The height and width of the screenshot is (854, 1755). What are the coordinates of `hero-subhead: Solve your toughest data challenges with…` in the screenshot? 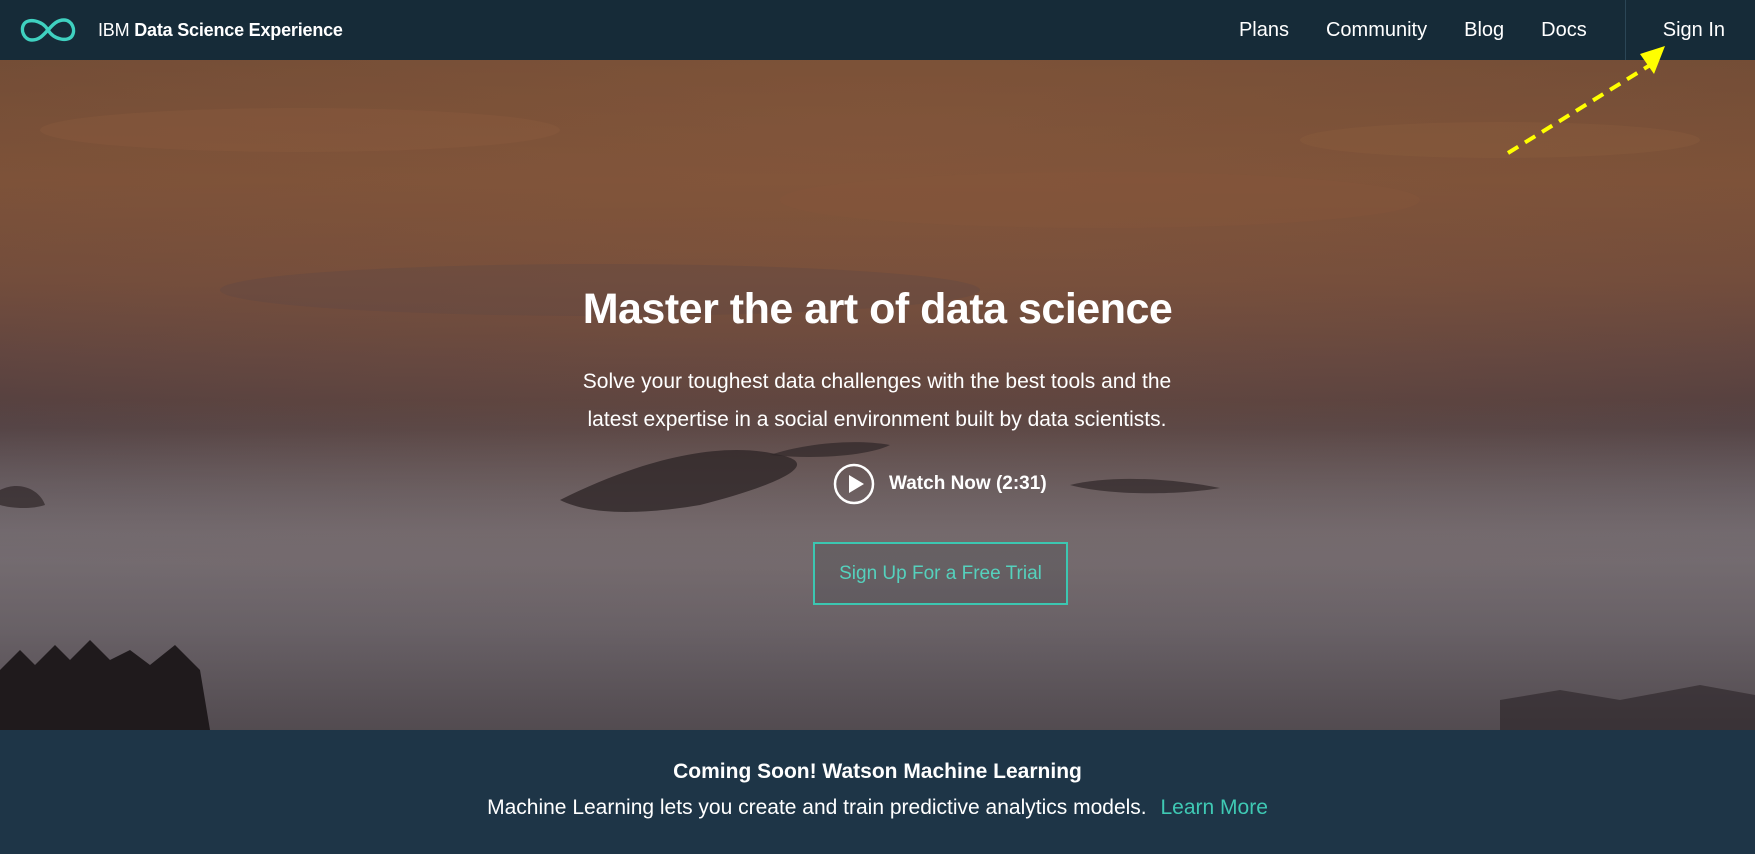 It's located at (877, 400).